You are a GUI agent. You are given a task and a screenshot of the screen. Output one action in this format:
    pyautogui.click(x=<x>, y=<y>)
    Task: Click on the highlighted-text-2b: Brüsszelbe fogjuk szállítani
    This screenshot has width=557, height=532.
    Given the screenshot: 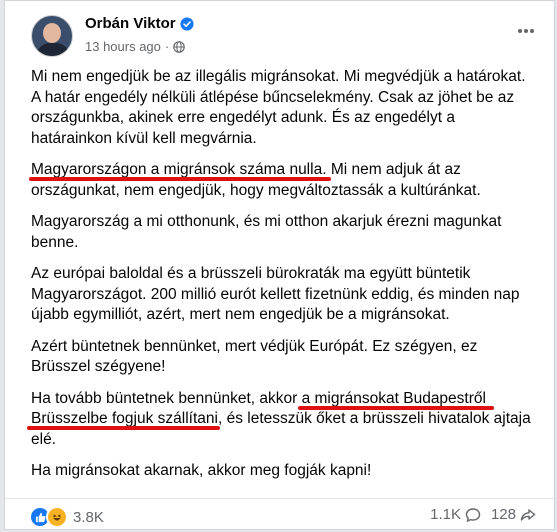 What is the action you would take?
    pyautogui.click(x=123, y=420)
    